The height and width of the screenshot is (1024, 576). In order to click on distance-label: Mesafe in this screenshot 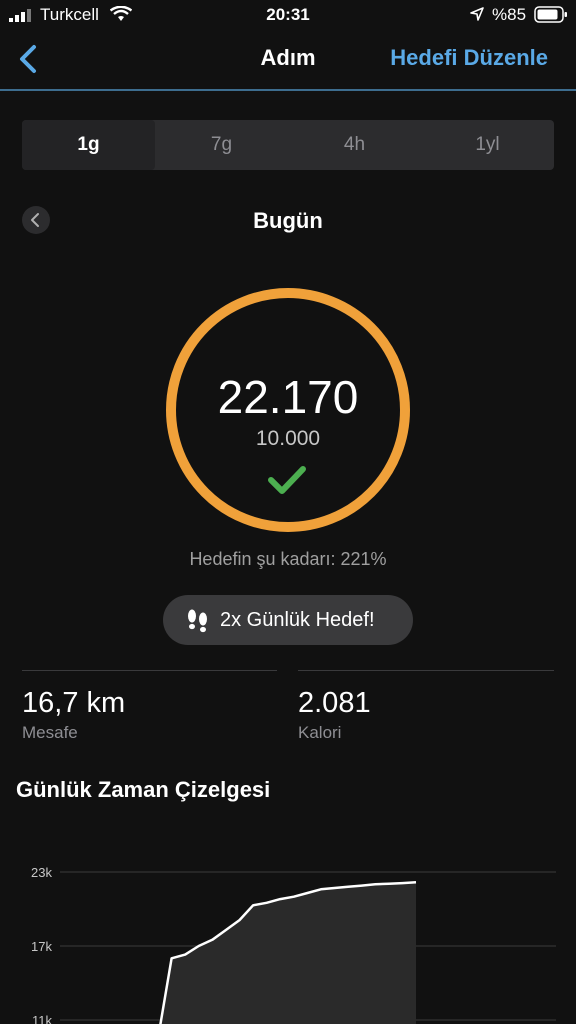, I will do `click(50, 732)`.